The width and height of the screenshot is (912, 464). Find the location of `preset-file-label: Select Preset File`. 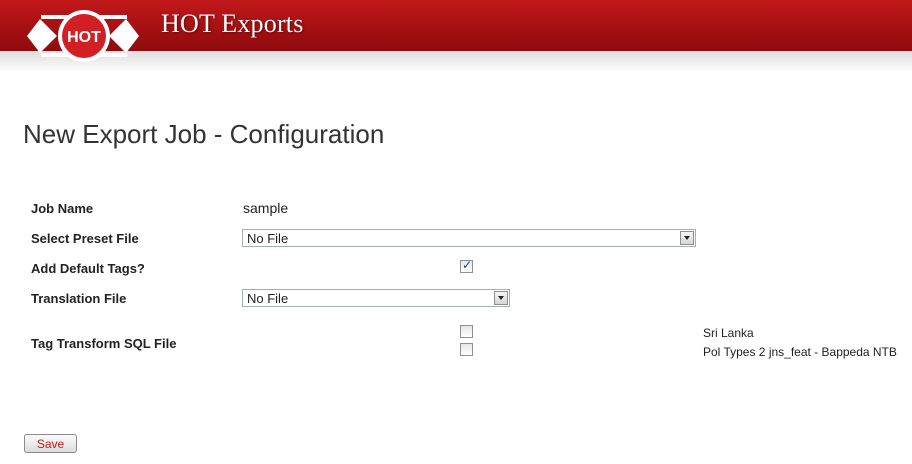

preset-file-label: Select Preset File is located at coordinates (85, 238).